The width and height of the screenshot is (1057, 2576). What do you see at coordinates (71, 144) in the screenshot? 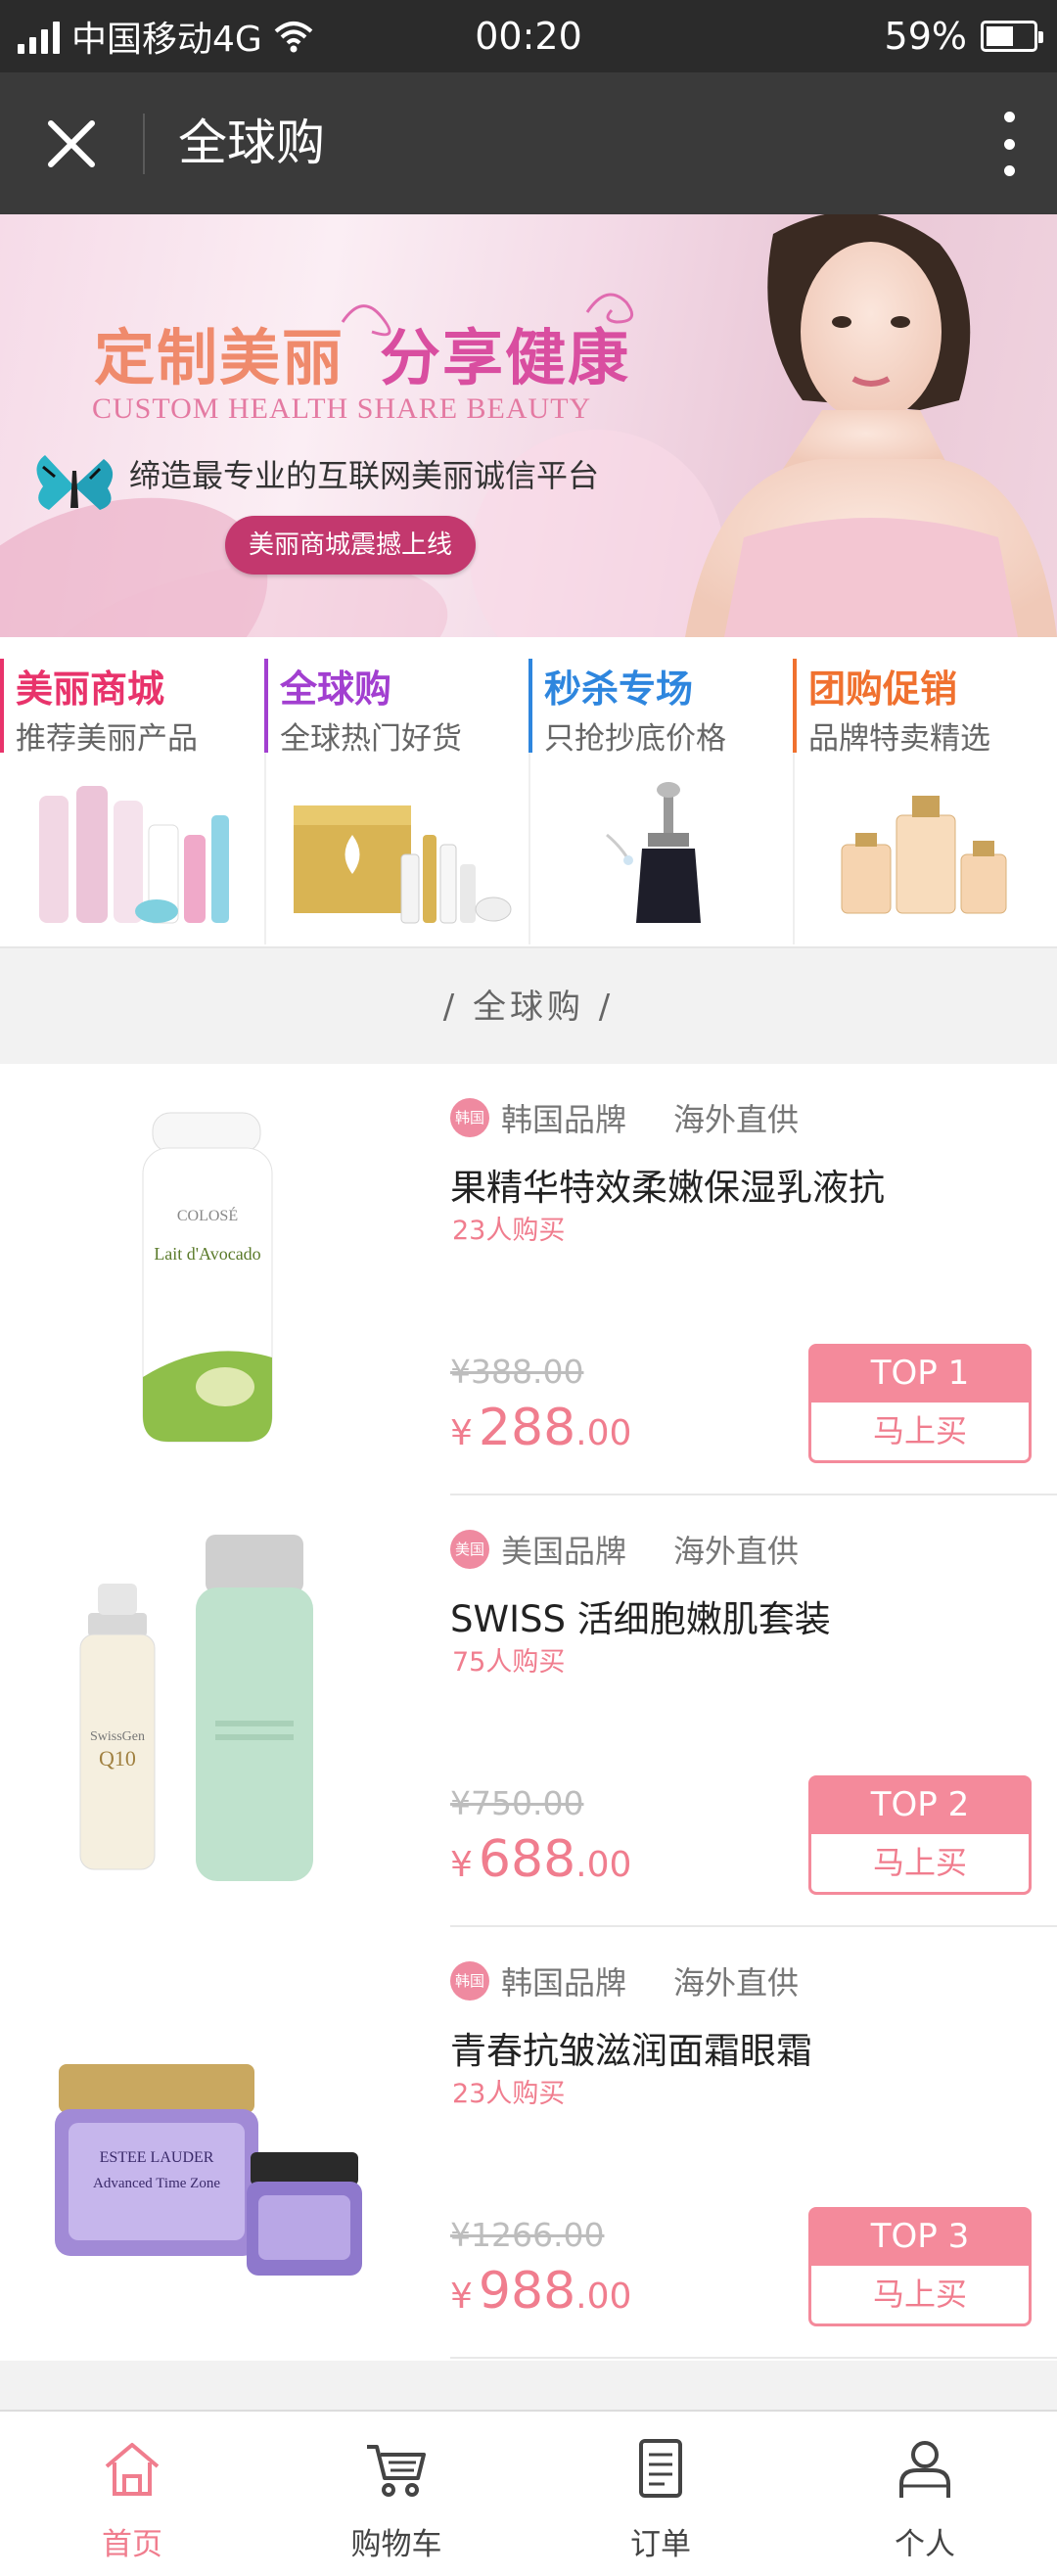
I see `close-icon` at bounding box center [71, 144].